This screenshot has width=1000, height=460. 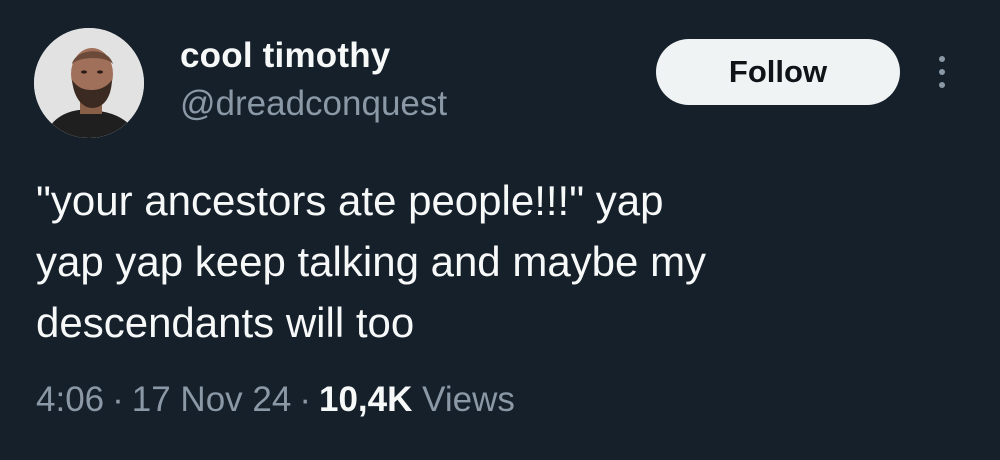 I want to click on avatar-image, so click(x=89, y=83).